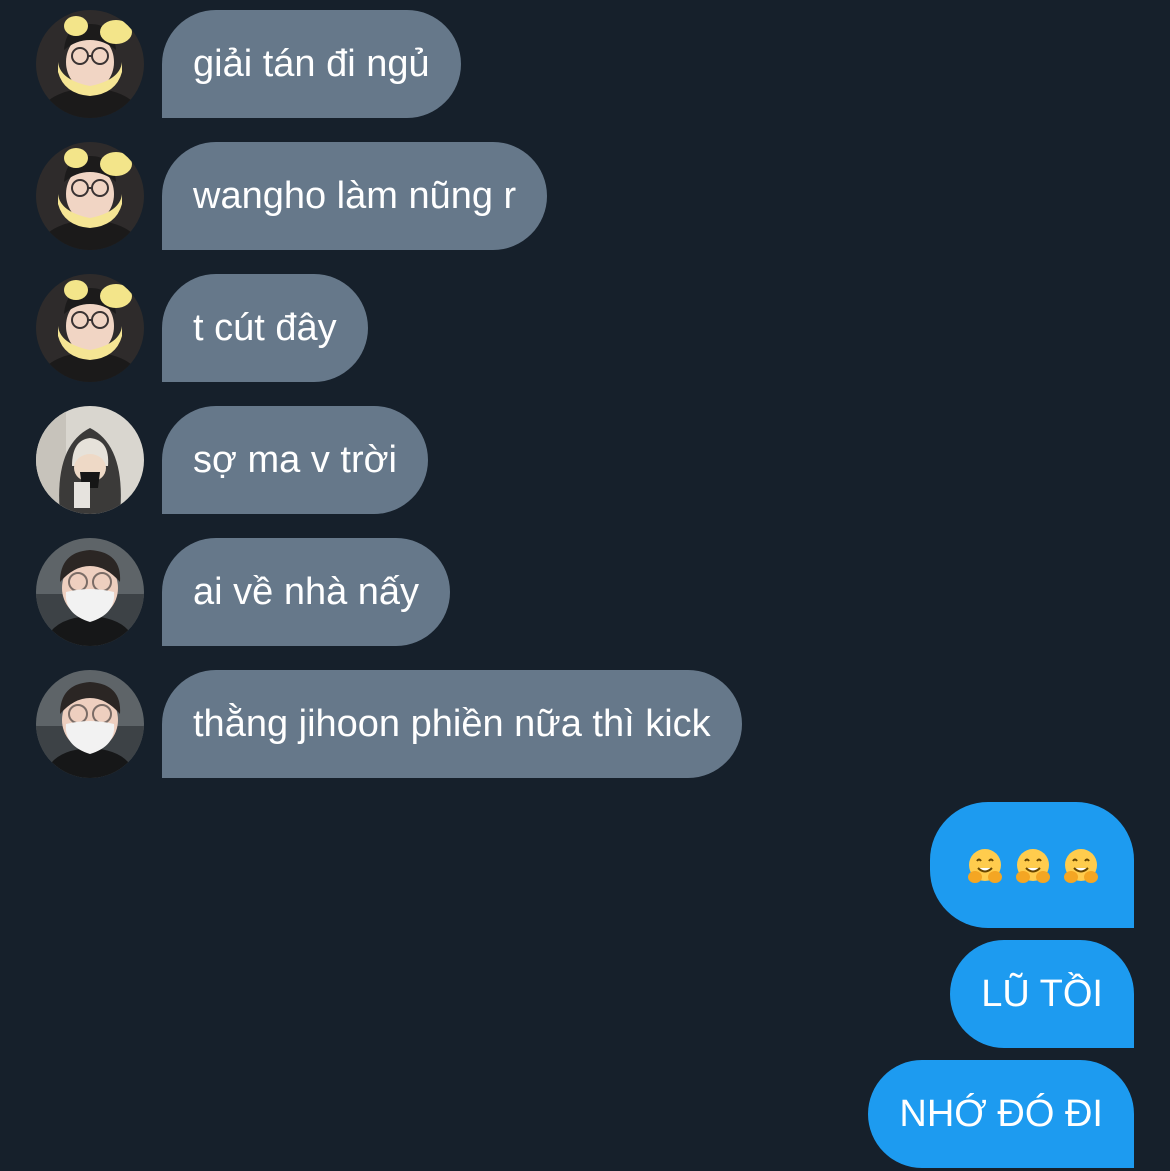 This screenshot has height=1171, width=1170. I want to click on avatar-hooded, so click(90, 460).